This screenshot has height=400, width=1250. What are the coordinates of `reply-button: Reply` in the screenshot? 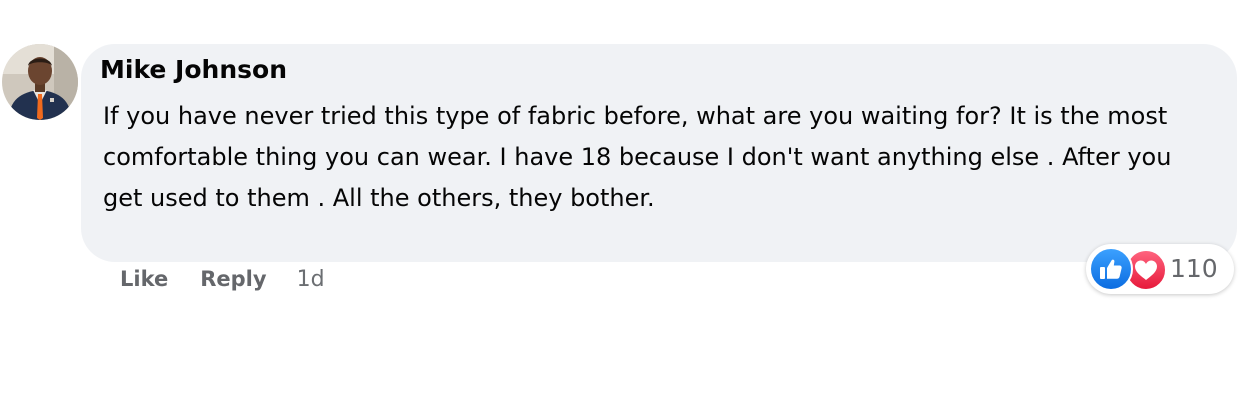 It's located at (233, 279).